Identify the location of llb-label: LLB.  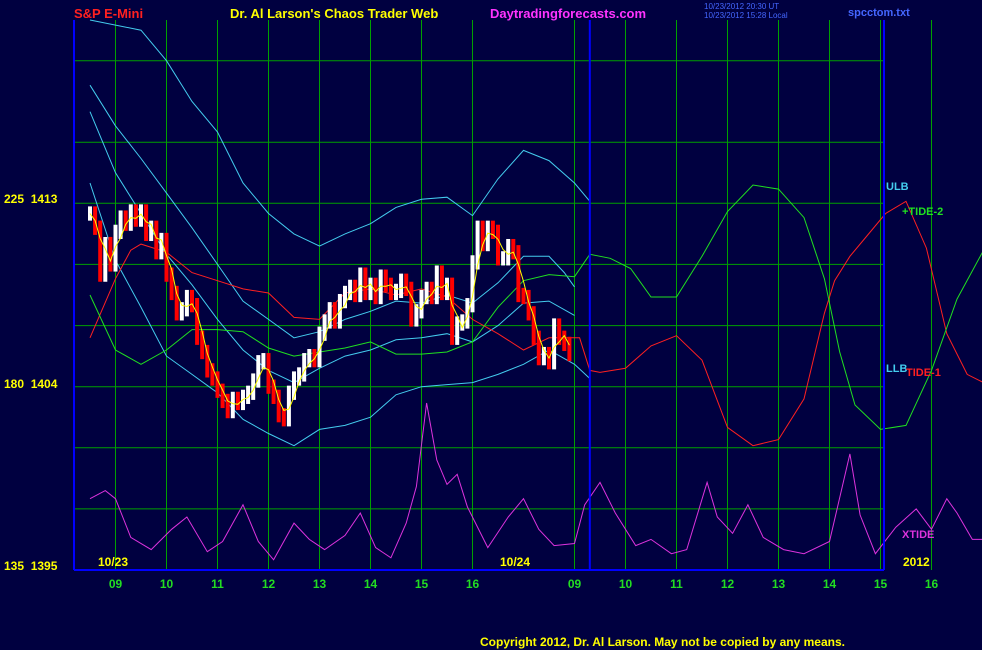
(896, 369).